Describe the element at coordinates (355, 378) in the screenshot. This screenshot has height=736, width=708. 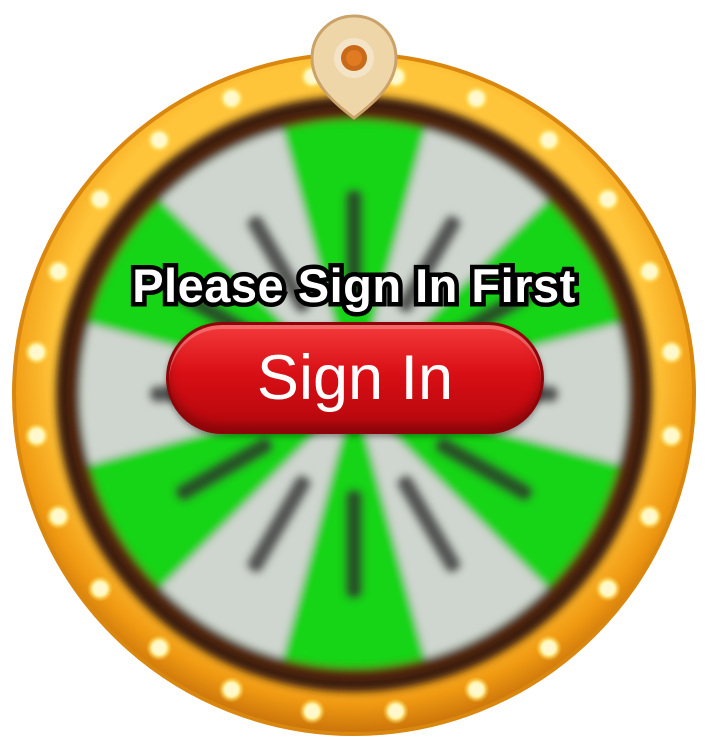
I see `sign-in-button: Sign In` at that location.